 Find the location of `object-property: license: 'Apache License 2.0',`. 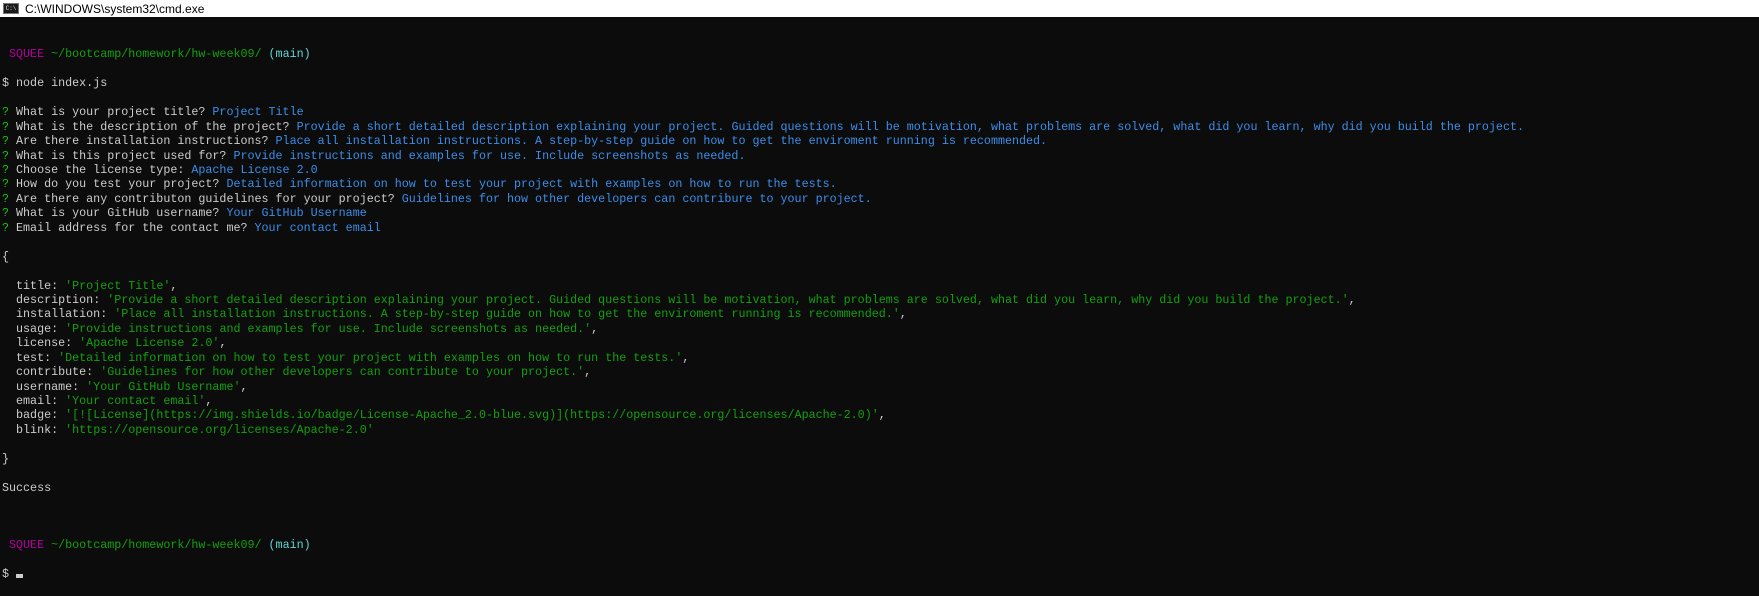

object-property: license: 'Apache License 2.0', is located at coordinates (880, 343).